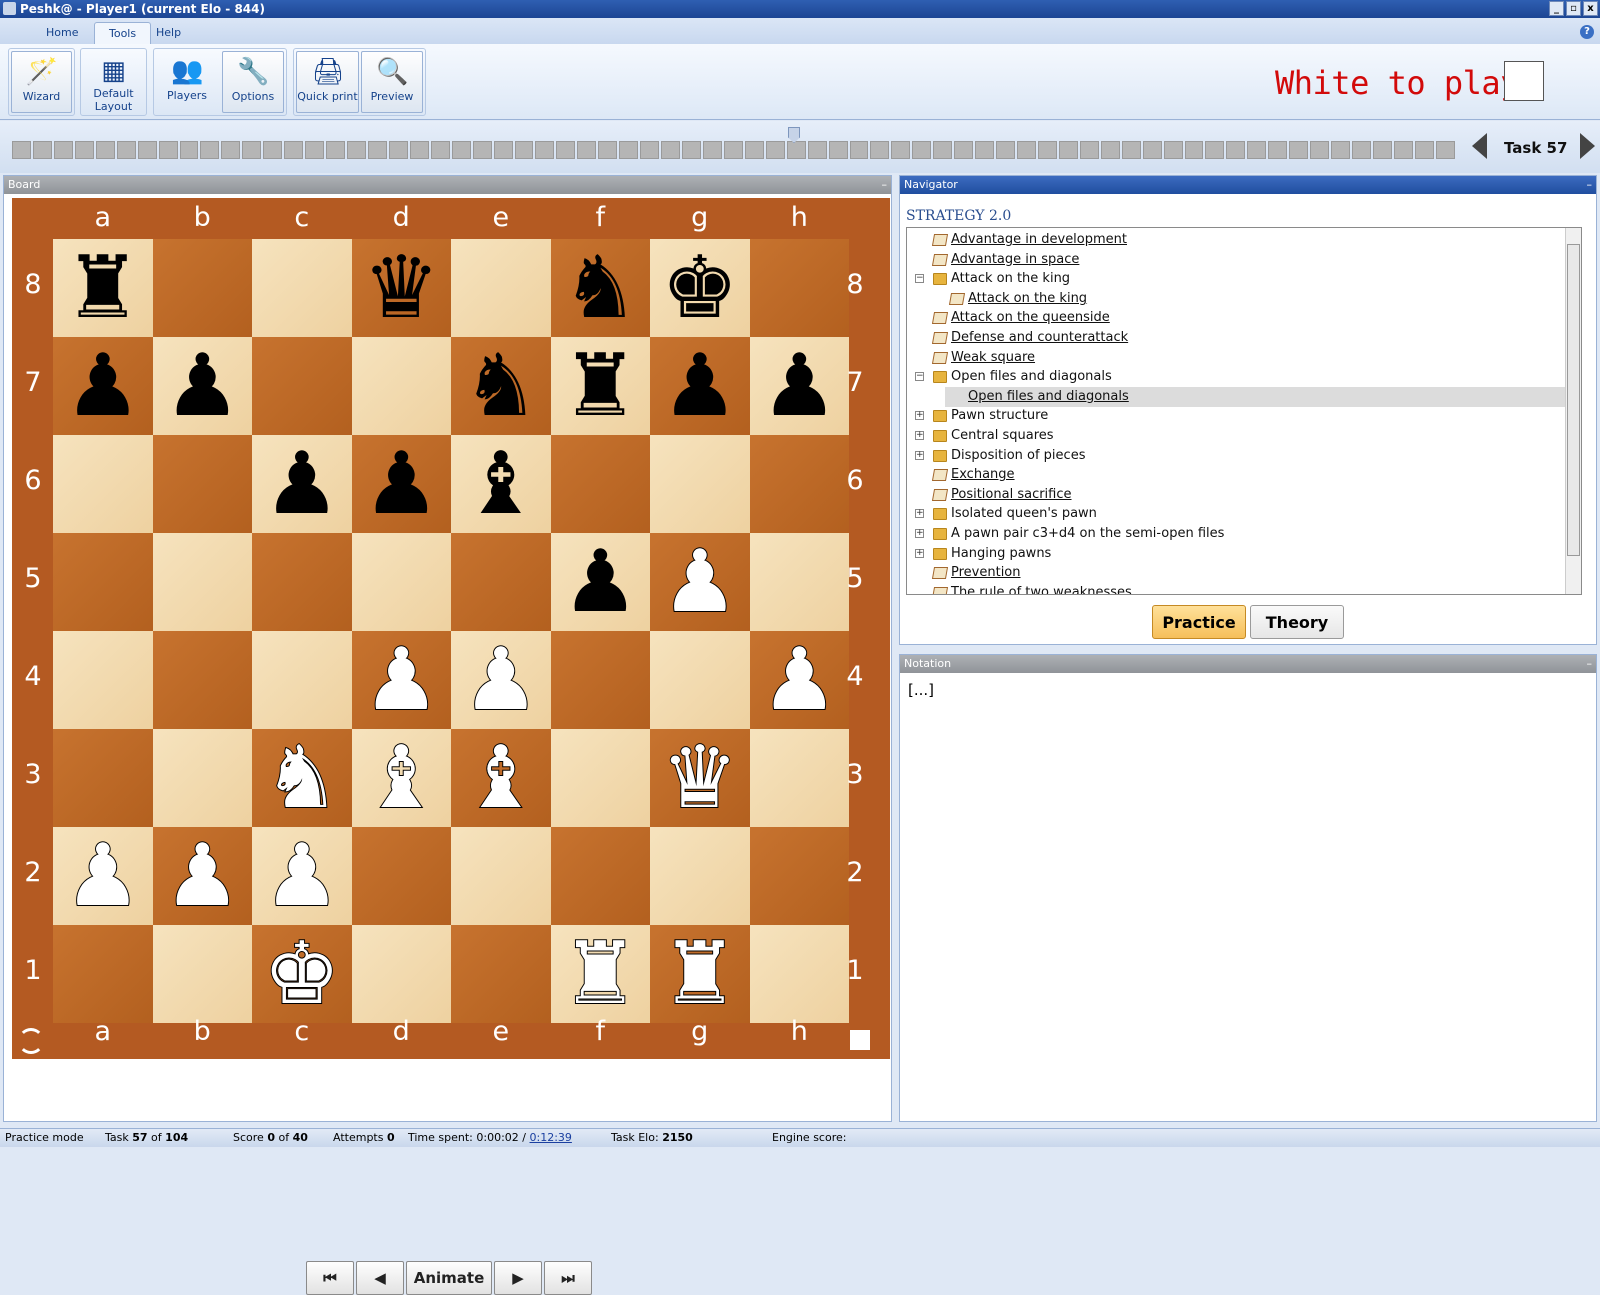 The image size is (1600, 1295). Describe the element at coordinates (1590, 8) in the screenshot. I see `close-button: x` at that location.